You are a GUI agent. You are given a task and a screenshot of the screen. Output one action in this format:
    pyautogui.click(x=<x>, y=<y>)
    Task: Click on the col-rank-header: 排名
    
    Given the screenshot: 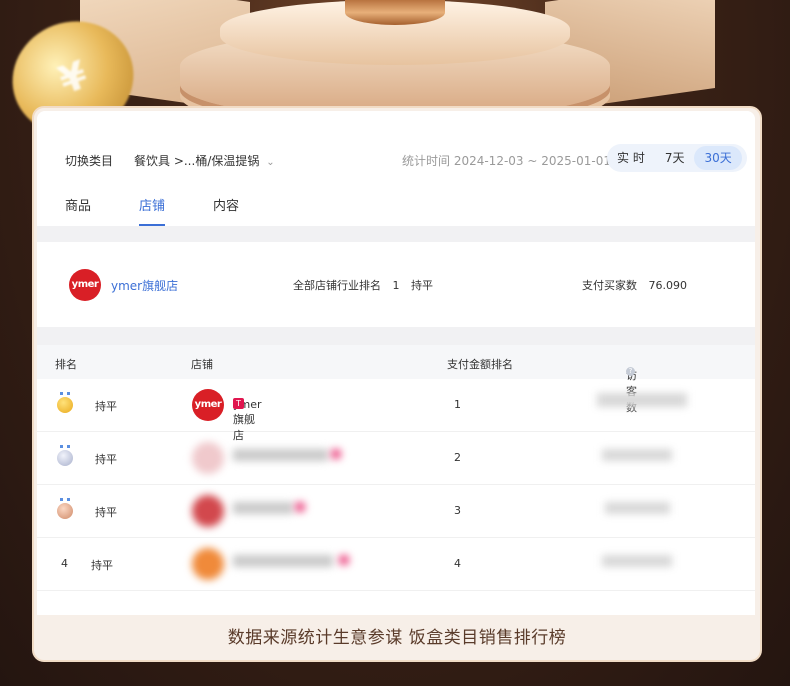 What is the action you would take?
    pyautogui.click(x=66, y=364)
    